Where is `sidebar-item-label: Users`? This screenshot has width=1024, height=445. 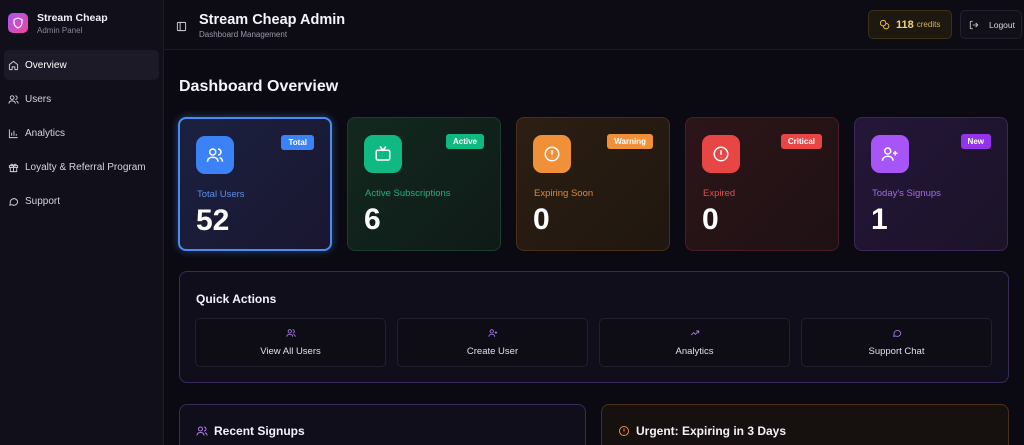
sidebar-item-label: Users is located at coordinates (38, 99).